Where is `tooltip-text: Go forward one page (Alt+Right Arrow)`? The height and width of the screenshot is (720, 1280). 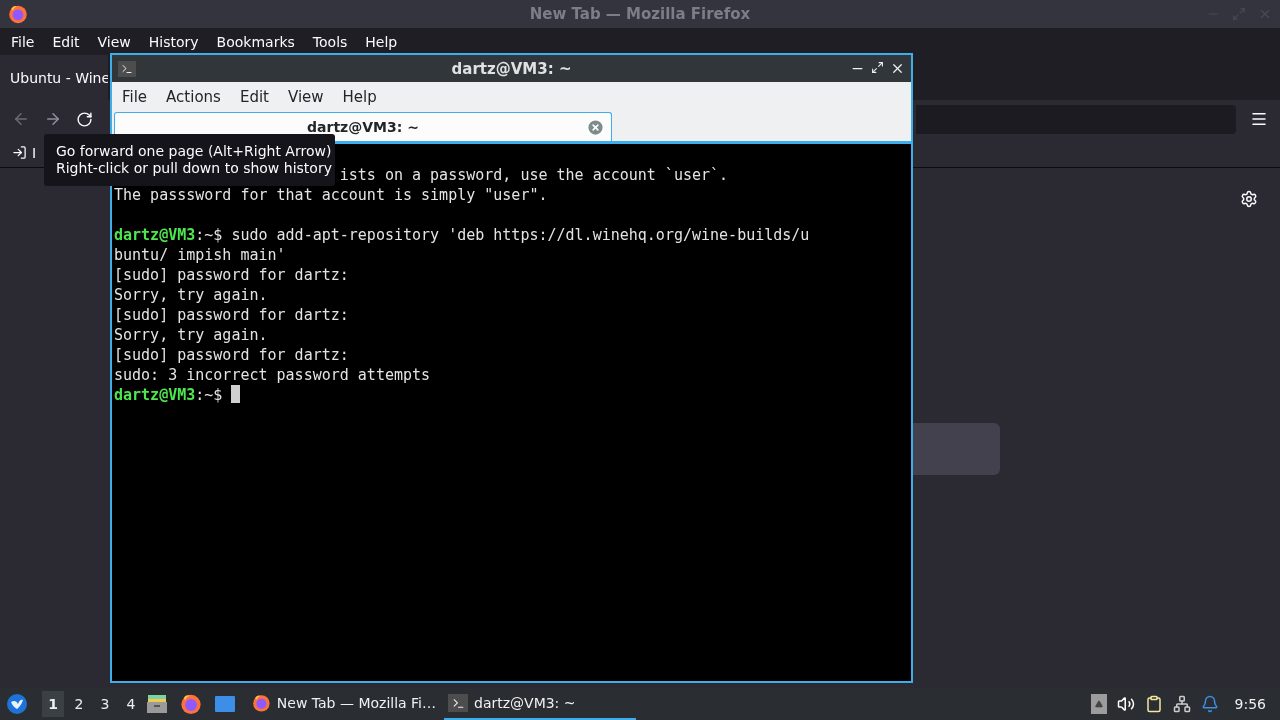
tooltip-text: Go forward one page (Alt+Right Arrow) is located at coordinates (194, 151).